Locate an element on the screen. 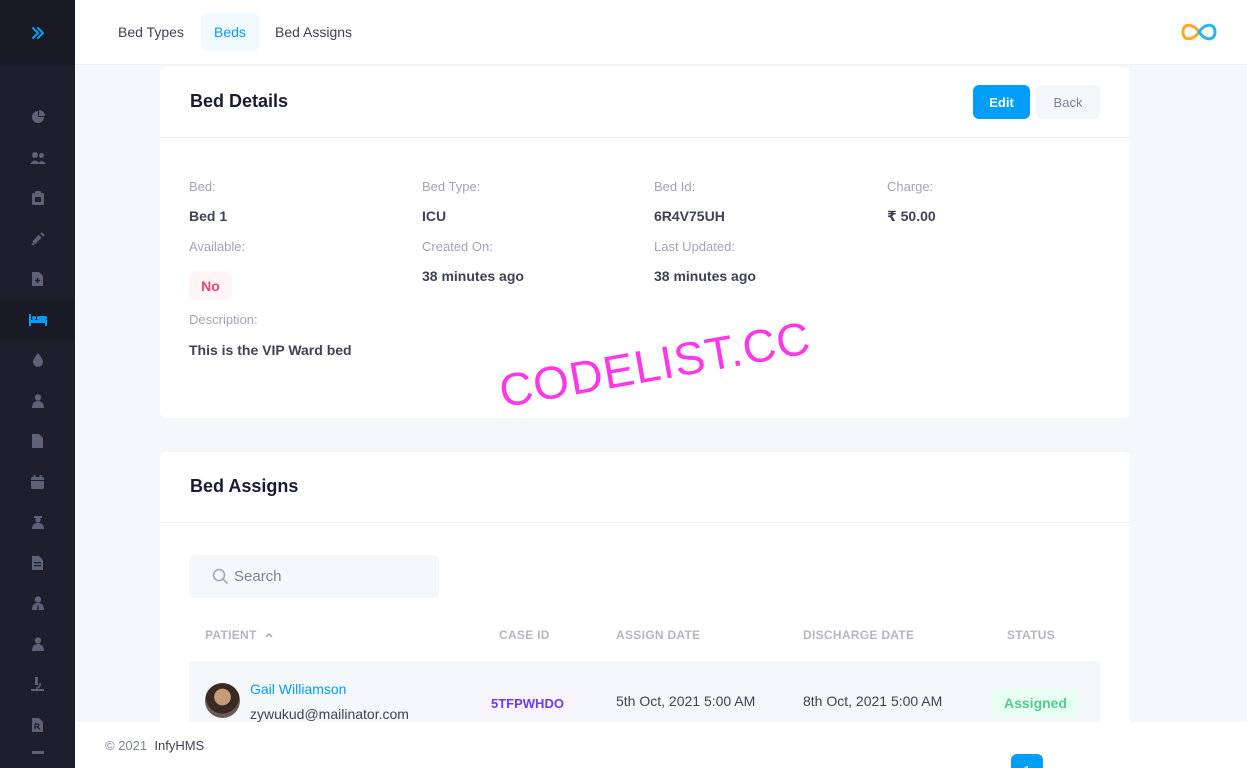  sidebar-item-beds is located at coordinates (37, 320).